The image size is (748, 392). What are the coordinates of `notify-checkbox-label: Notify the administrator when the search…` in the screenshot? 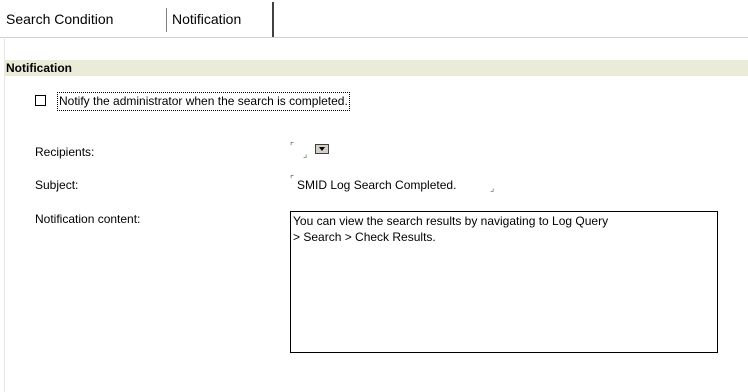 It's located at (203, 101).